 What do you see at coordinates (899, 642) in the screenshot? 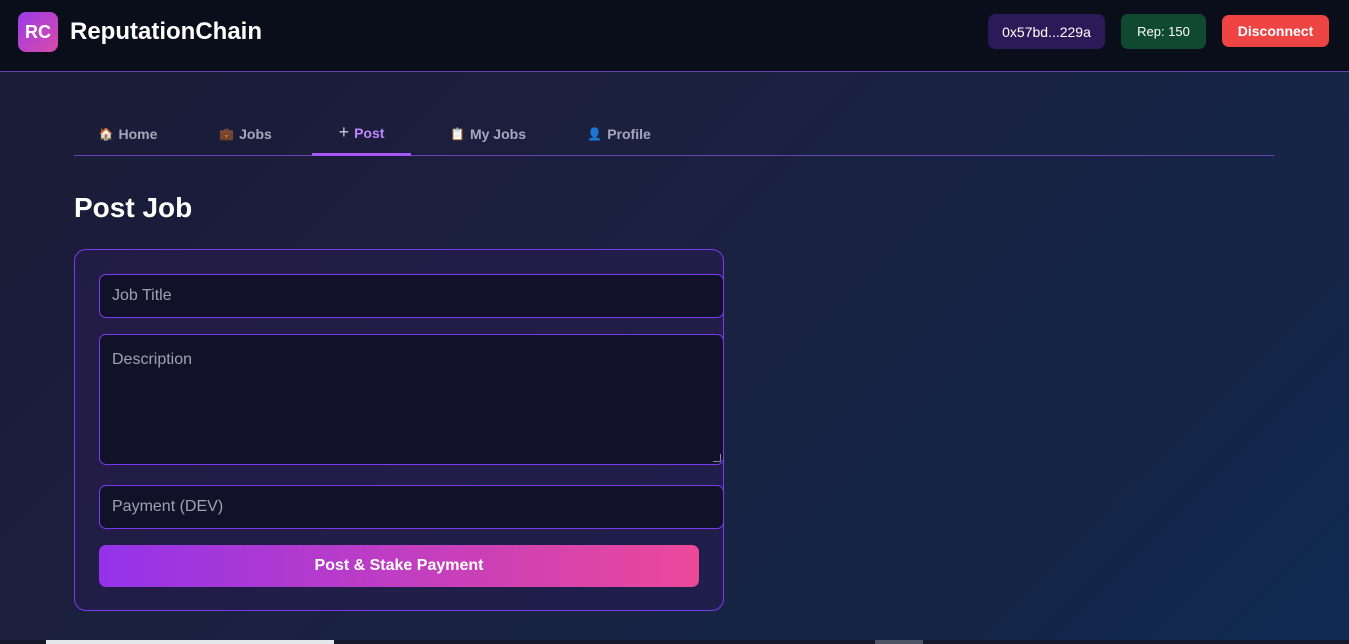
I see `scrollbar-thumb-secondary` at bounding box center [899, 642].